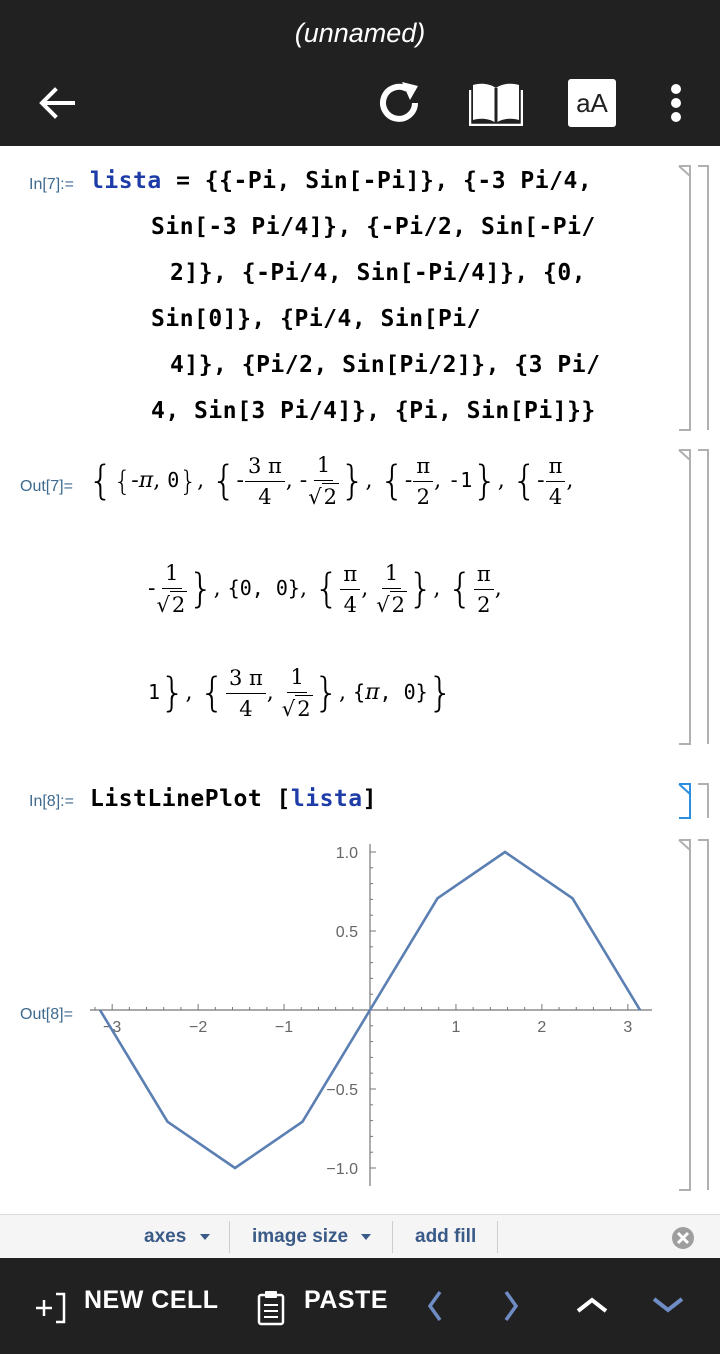  What do you see at coordinates (592, 1305) in the screenshot?
I see `chevron-up-icon` at bounding box center [592, 1305].